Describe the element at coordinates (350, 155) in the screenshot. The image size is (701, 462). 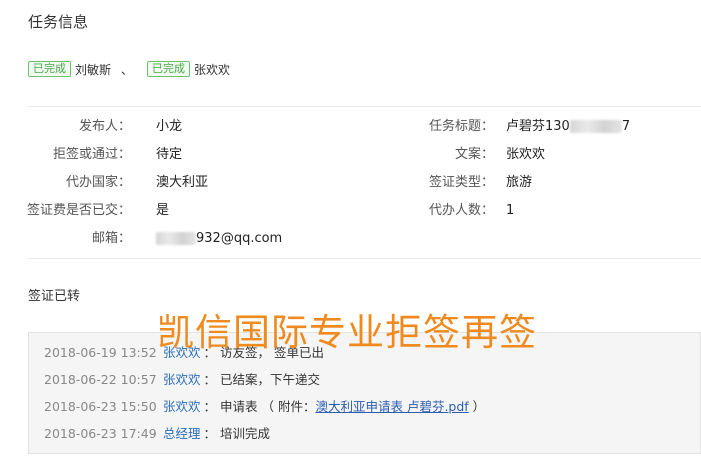
I see `info-row: 拒签或通过： 待定 文案： 张欢欢` at that location.